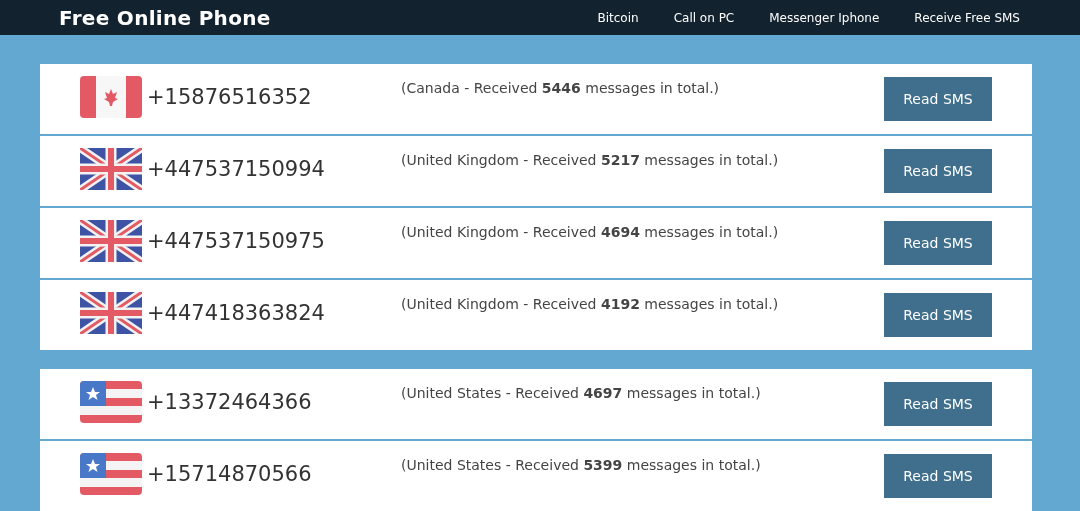  I want to click on phone-number: +447418363824, so click(236, 313).